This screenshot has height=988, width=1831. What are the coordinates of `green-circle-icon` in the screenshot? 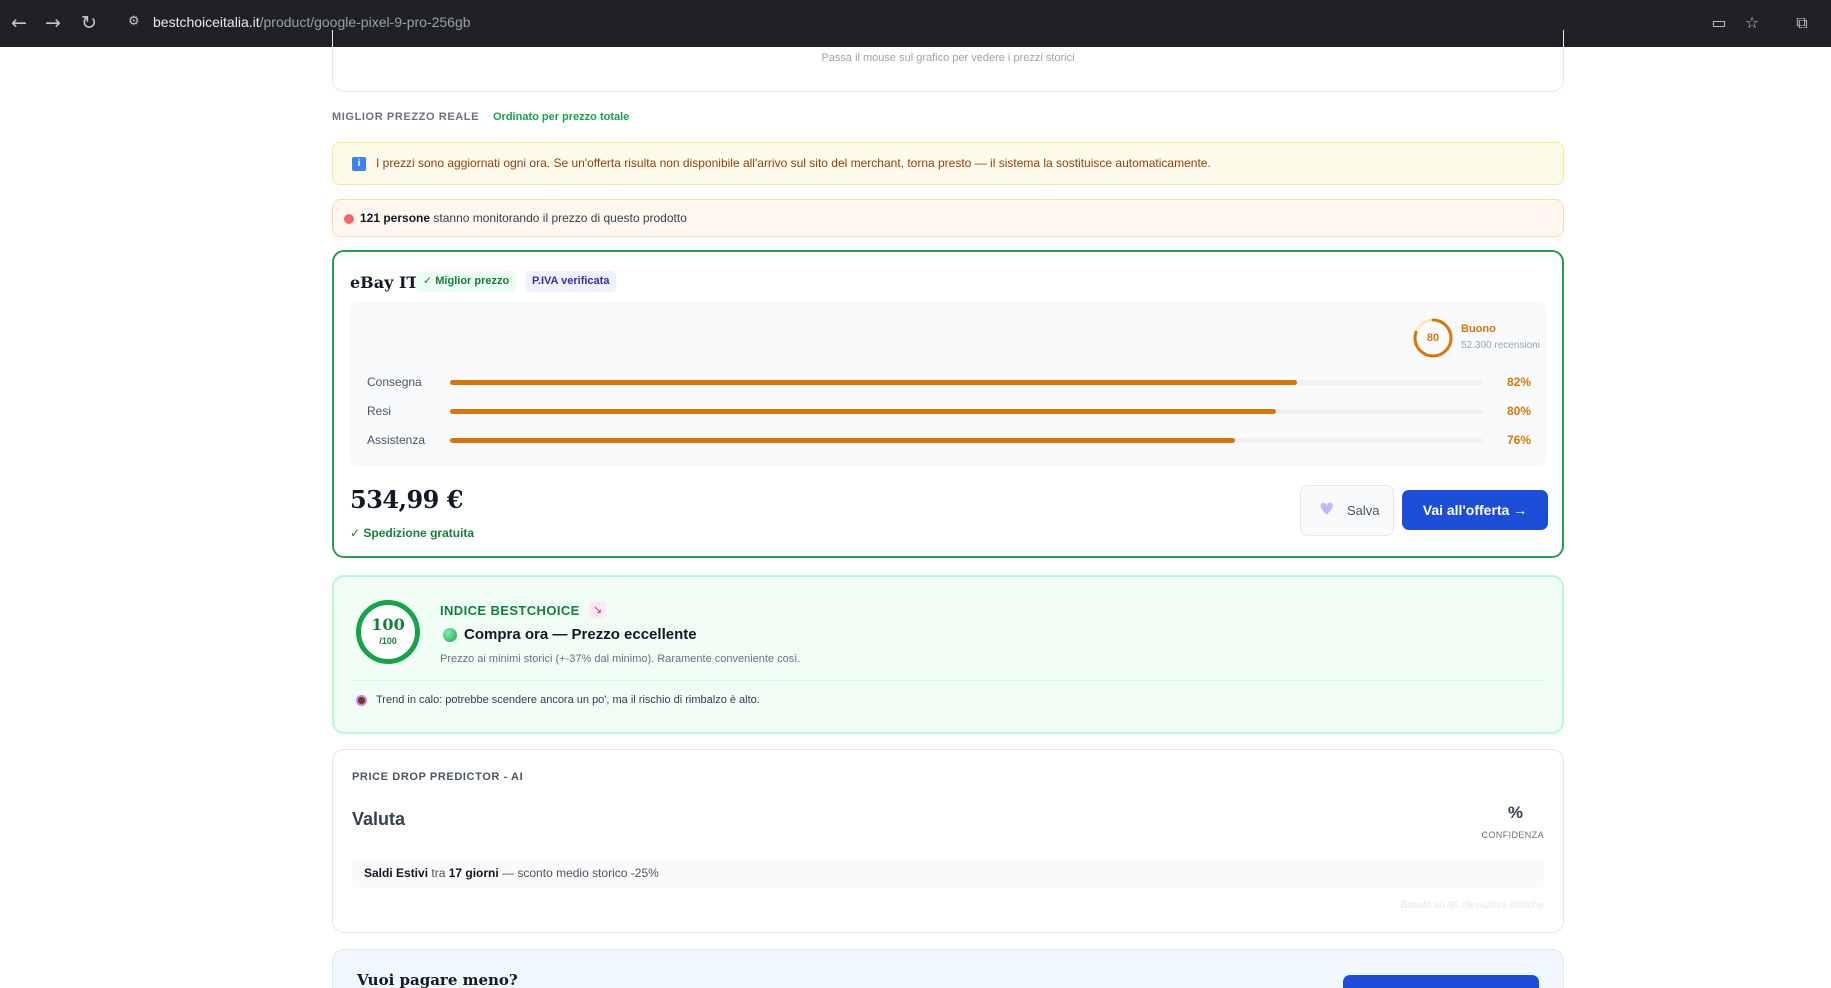 It's located at (450, 635).